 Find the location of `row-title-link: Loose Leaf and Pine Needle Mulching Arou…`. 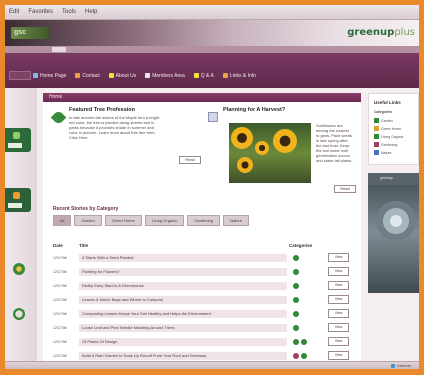

row-title-link: Loose Leaf and Pine Needle Mulching Arou… is located at coordinates (183, 328).